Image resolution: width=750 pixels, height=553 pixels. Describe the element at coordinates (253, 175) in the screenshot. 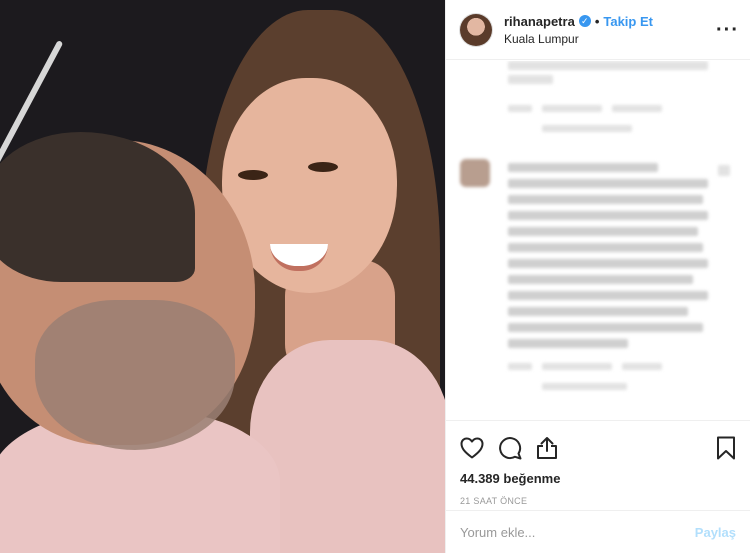

I see `photo-eye-left` at that location.